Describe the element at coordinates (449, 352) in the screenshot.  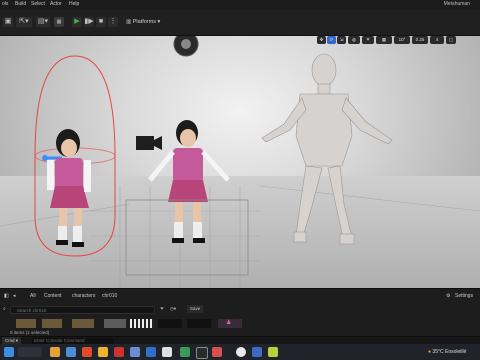
I see `weather-text: 35°C Ensoleillé` at that location.